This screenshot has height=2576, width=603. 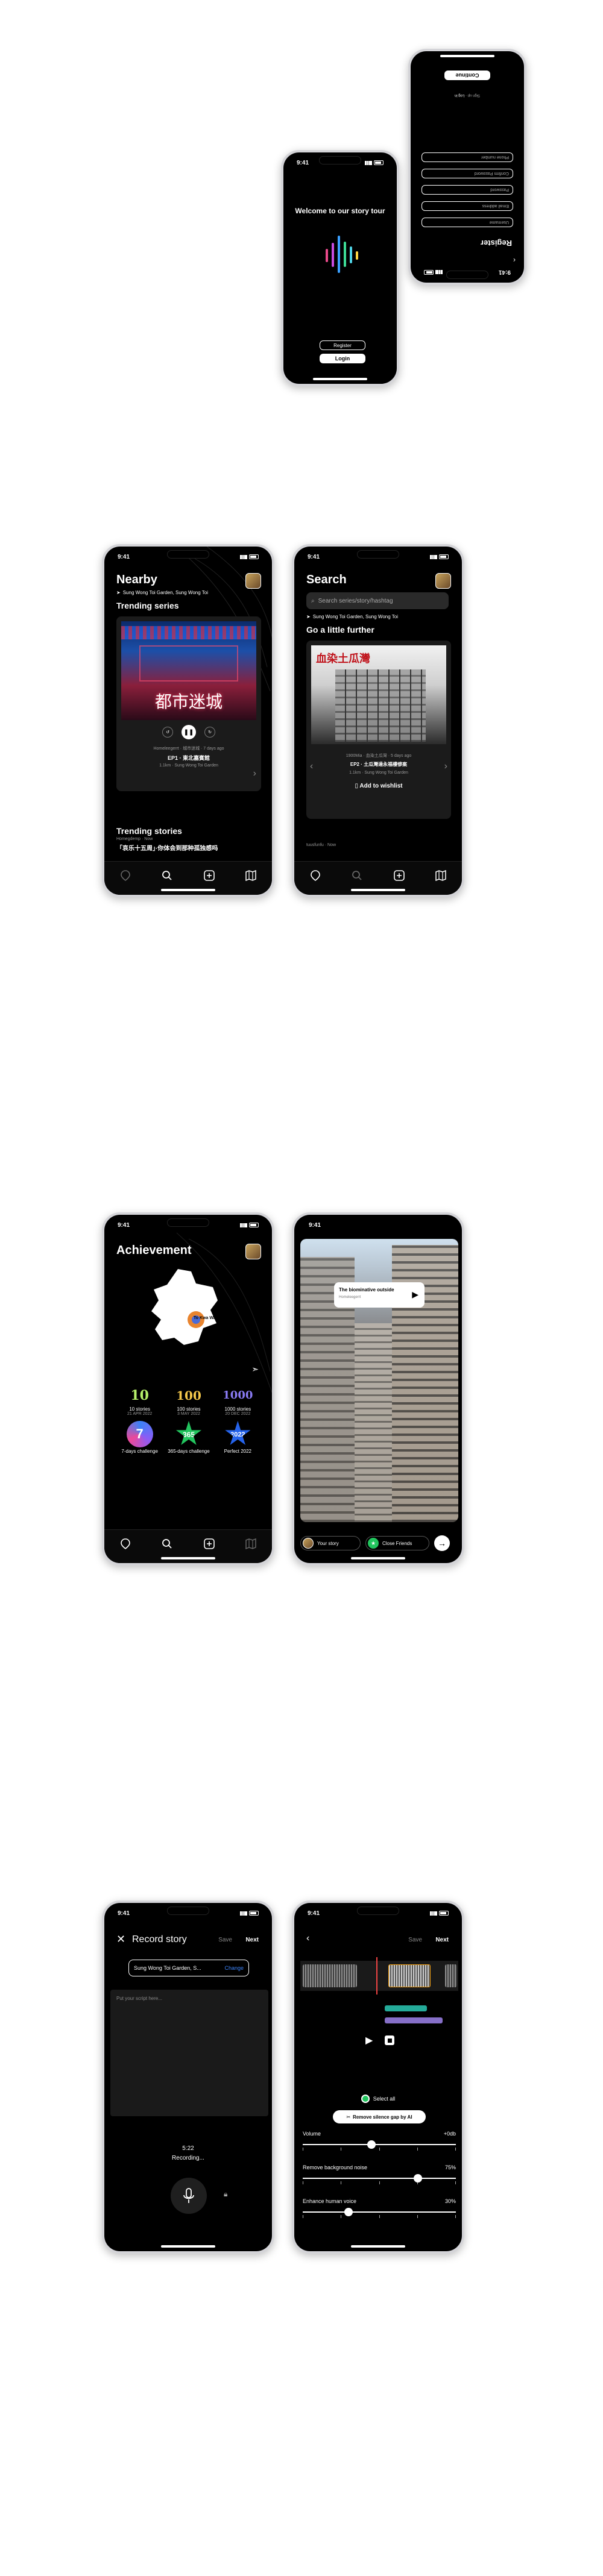 I want to click on rewind-icon: ↺, so click(x=167, y=732).